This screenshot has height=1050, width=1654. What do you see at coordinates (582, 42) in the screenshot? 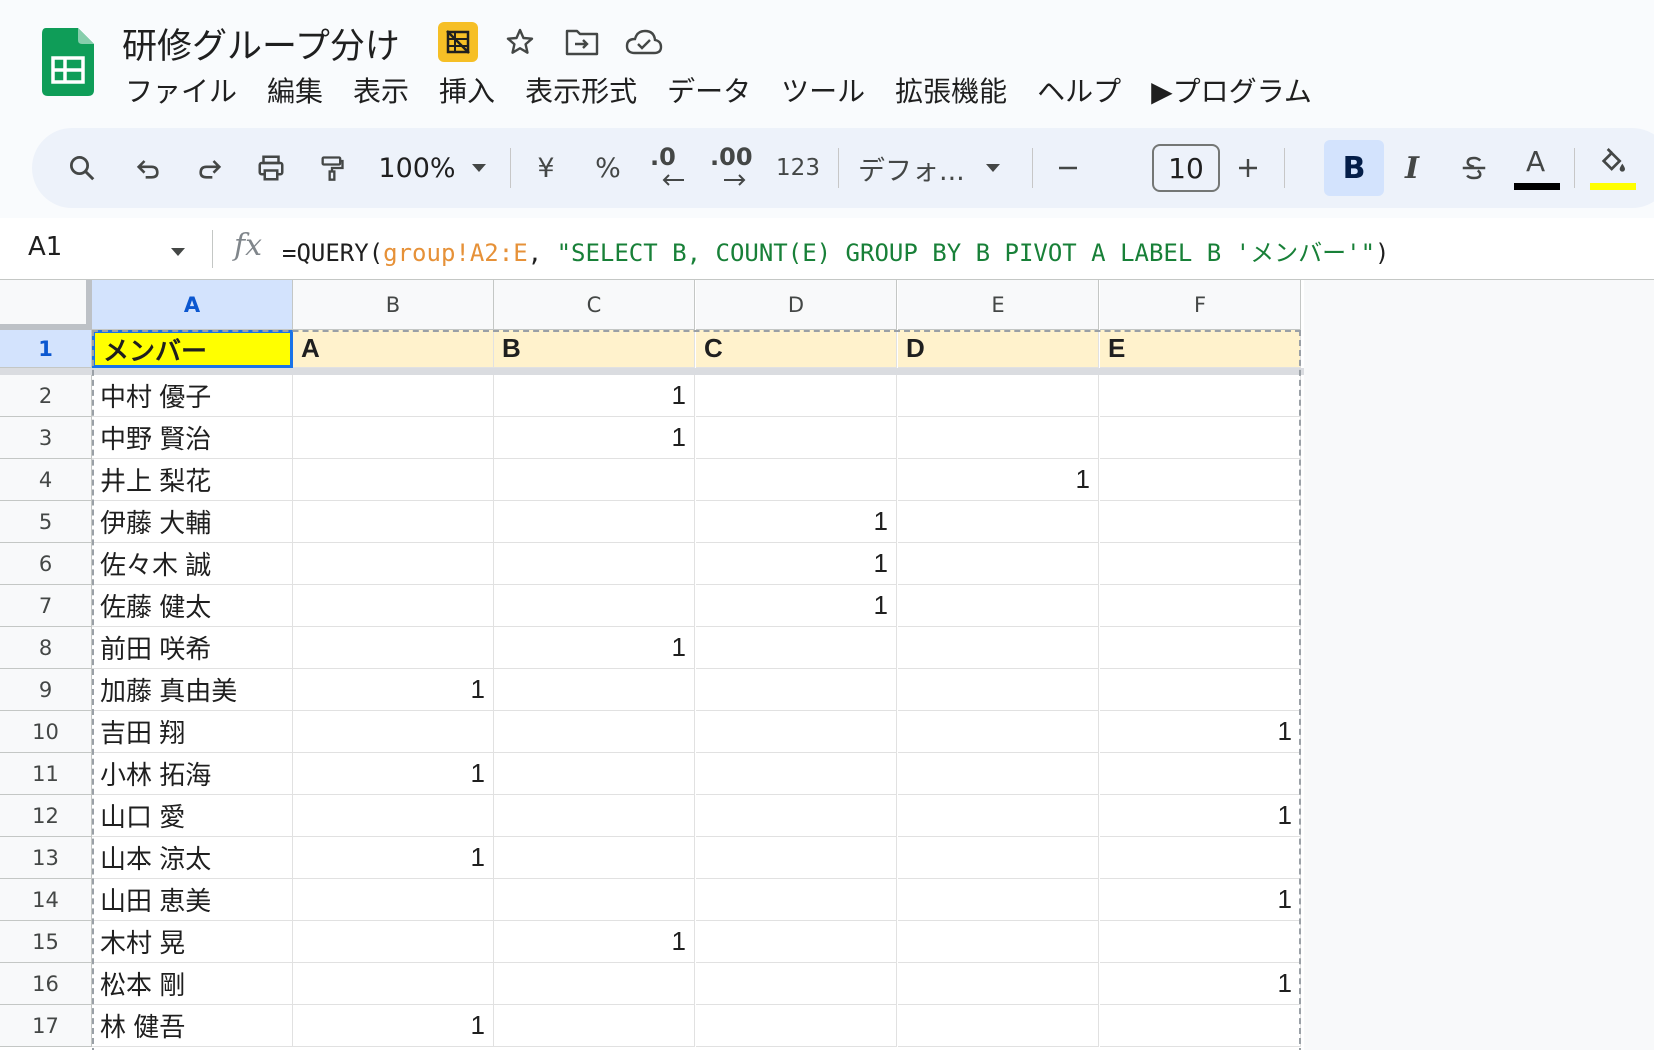
I see `move-folder-icon` at bounding box center [582, 42].